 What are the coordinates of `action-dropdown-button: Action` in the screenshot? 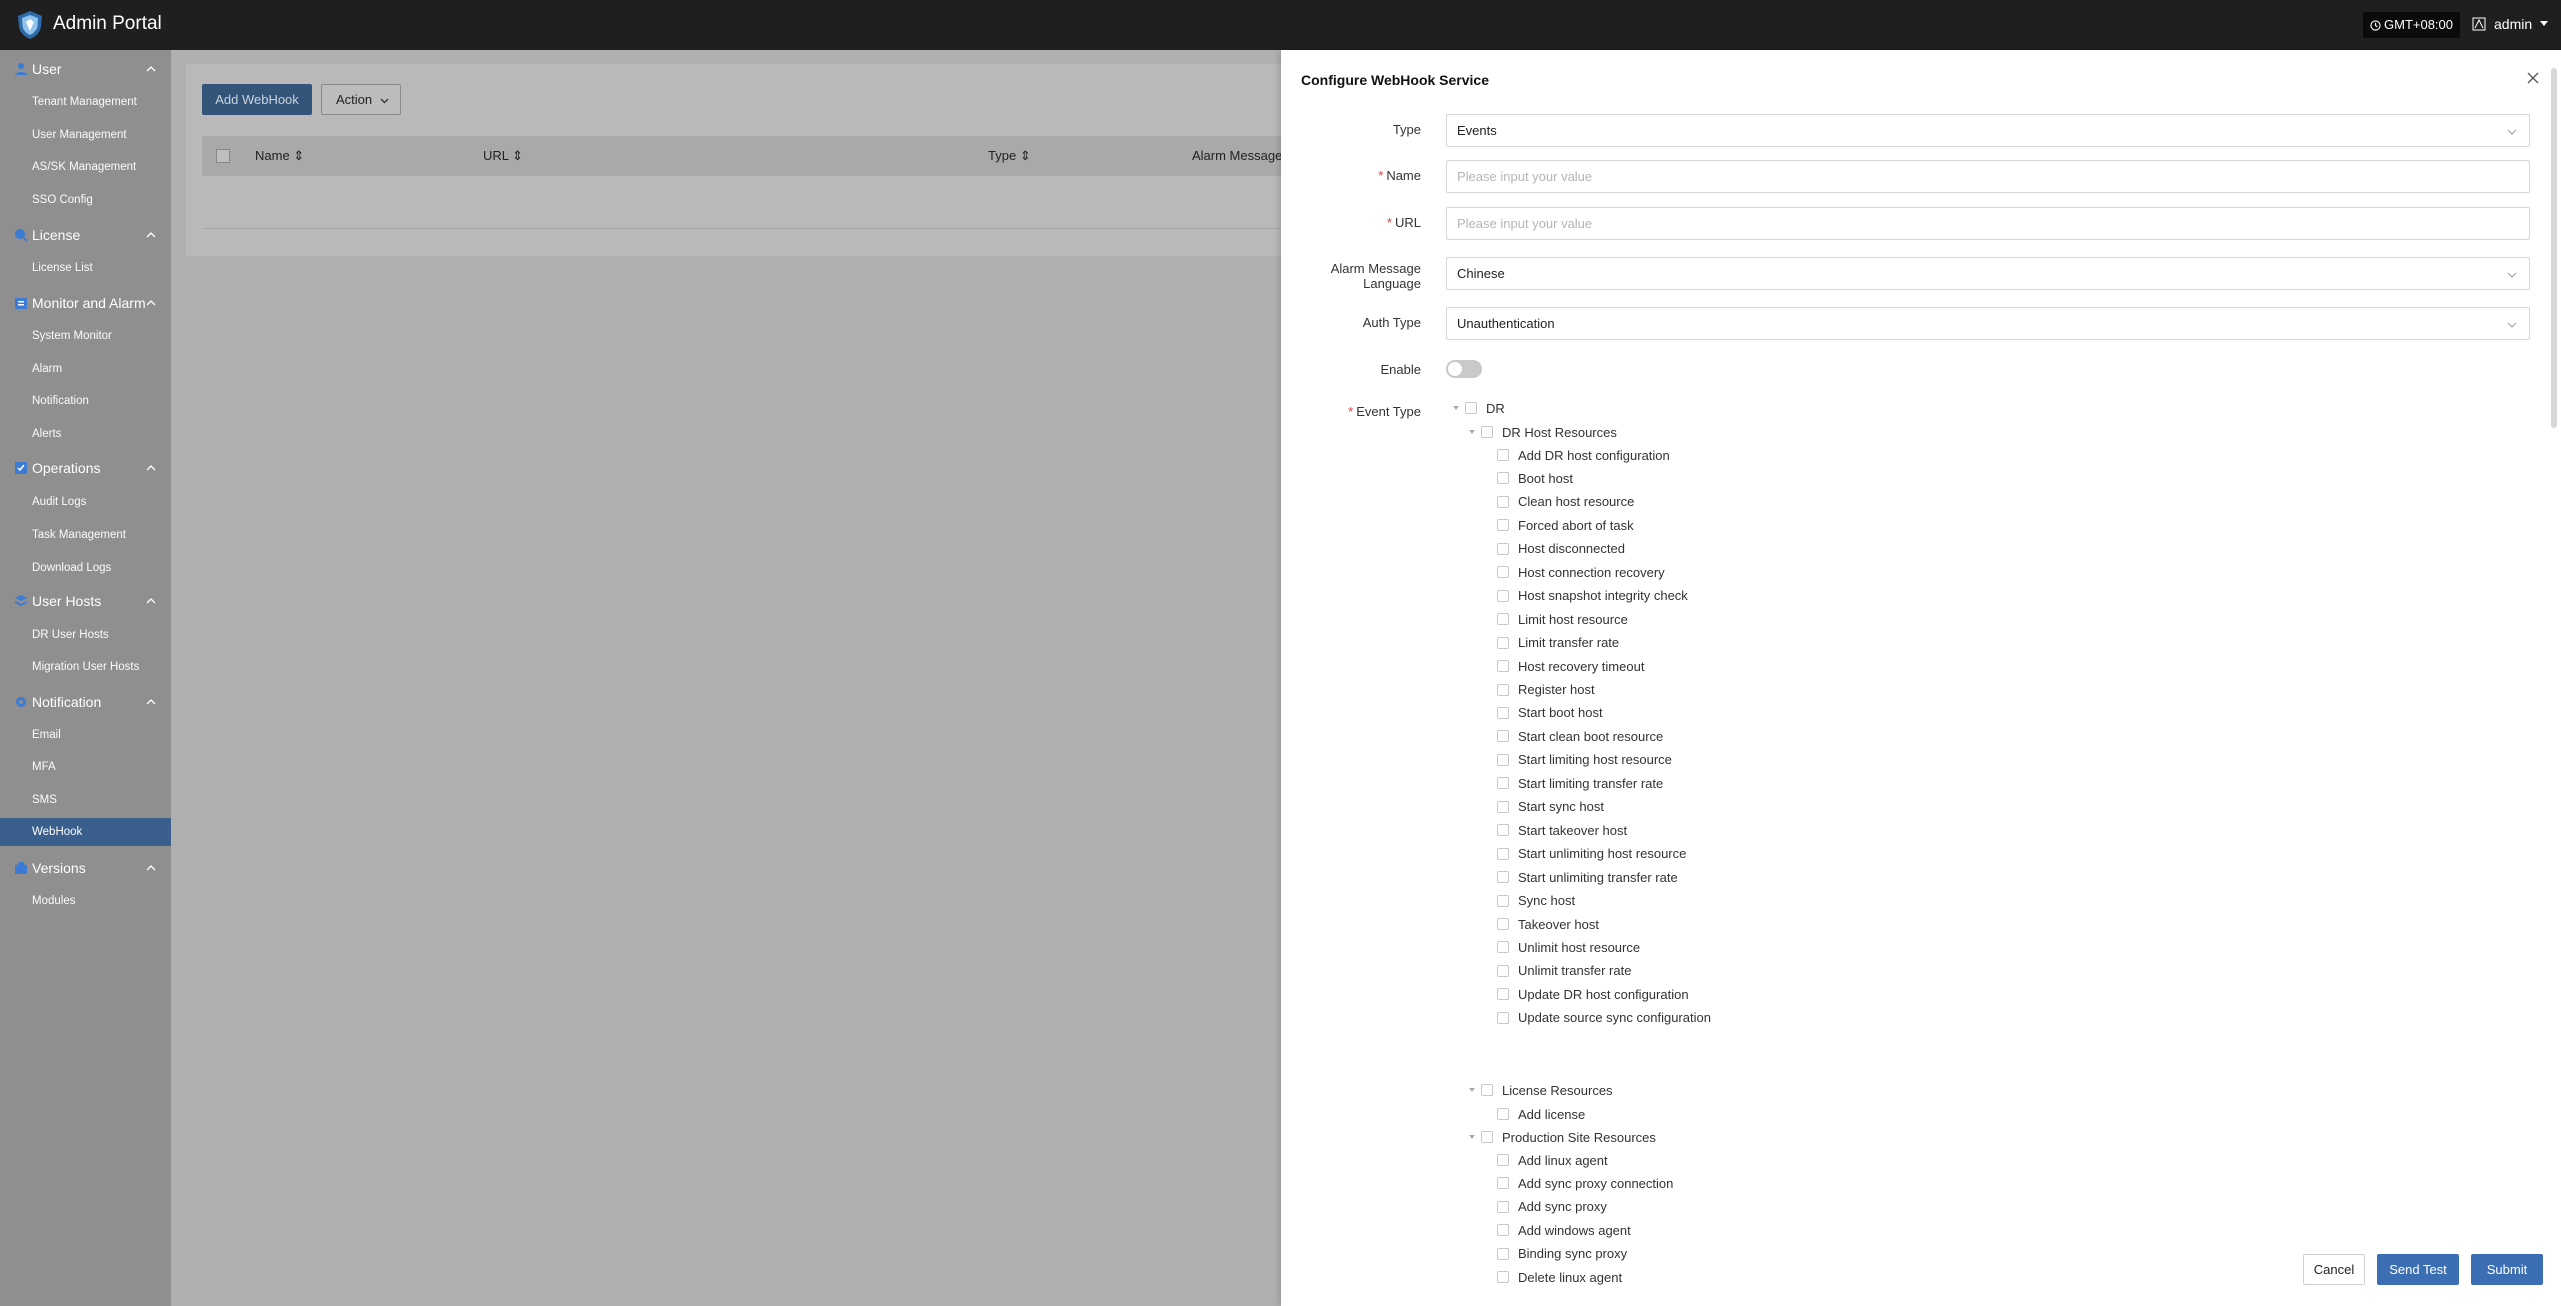 It's located at (361, 99).